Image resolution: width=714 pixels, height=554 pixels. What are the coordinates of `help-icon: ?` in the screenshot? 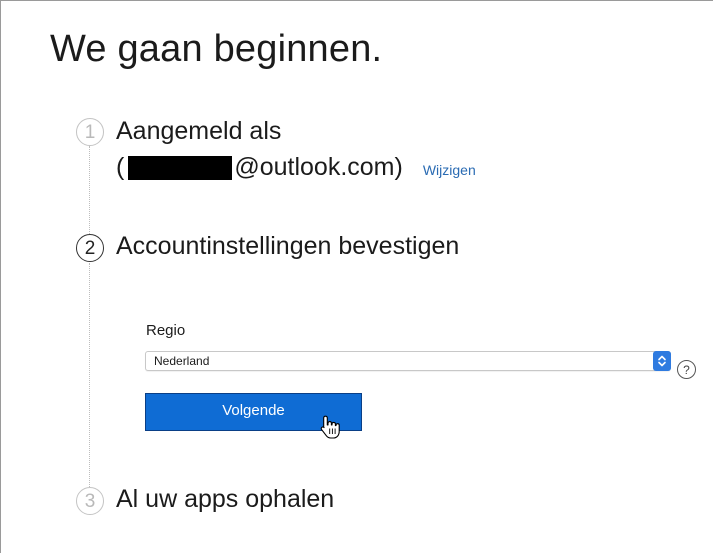 It's located at (686, 369).